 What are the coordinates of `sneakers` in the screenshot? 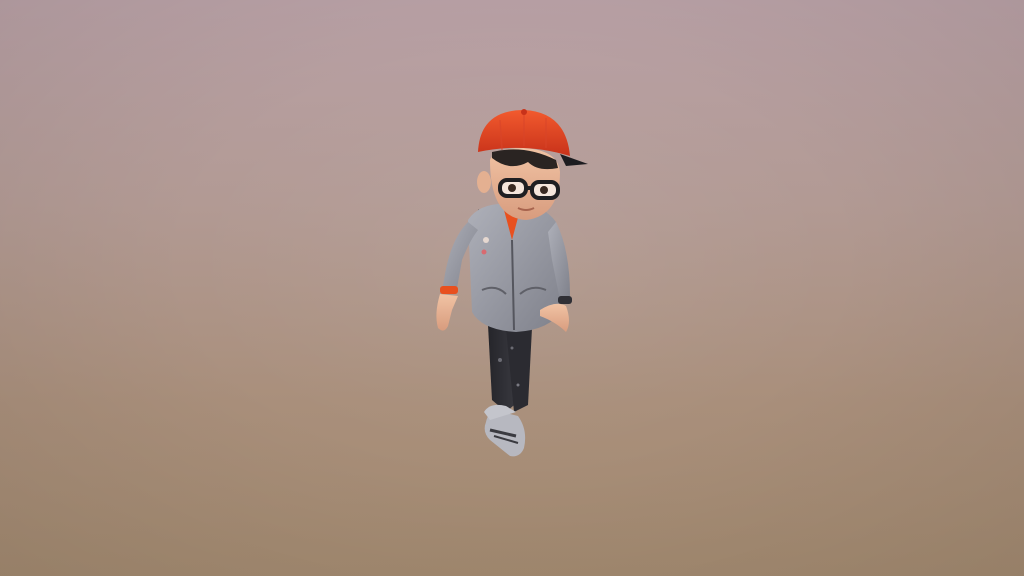 It's located at (505, 430).